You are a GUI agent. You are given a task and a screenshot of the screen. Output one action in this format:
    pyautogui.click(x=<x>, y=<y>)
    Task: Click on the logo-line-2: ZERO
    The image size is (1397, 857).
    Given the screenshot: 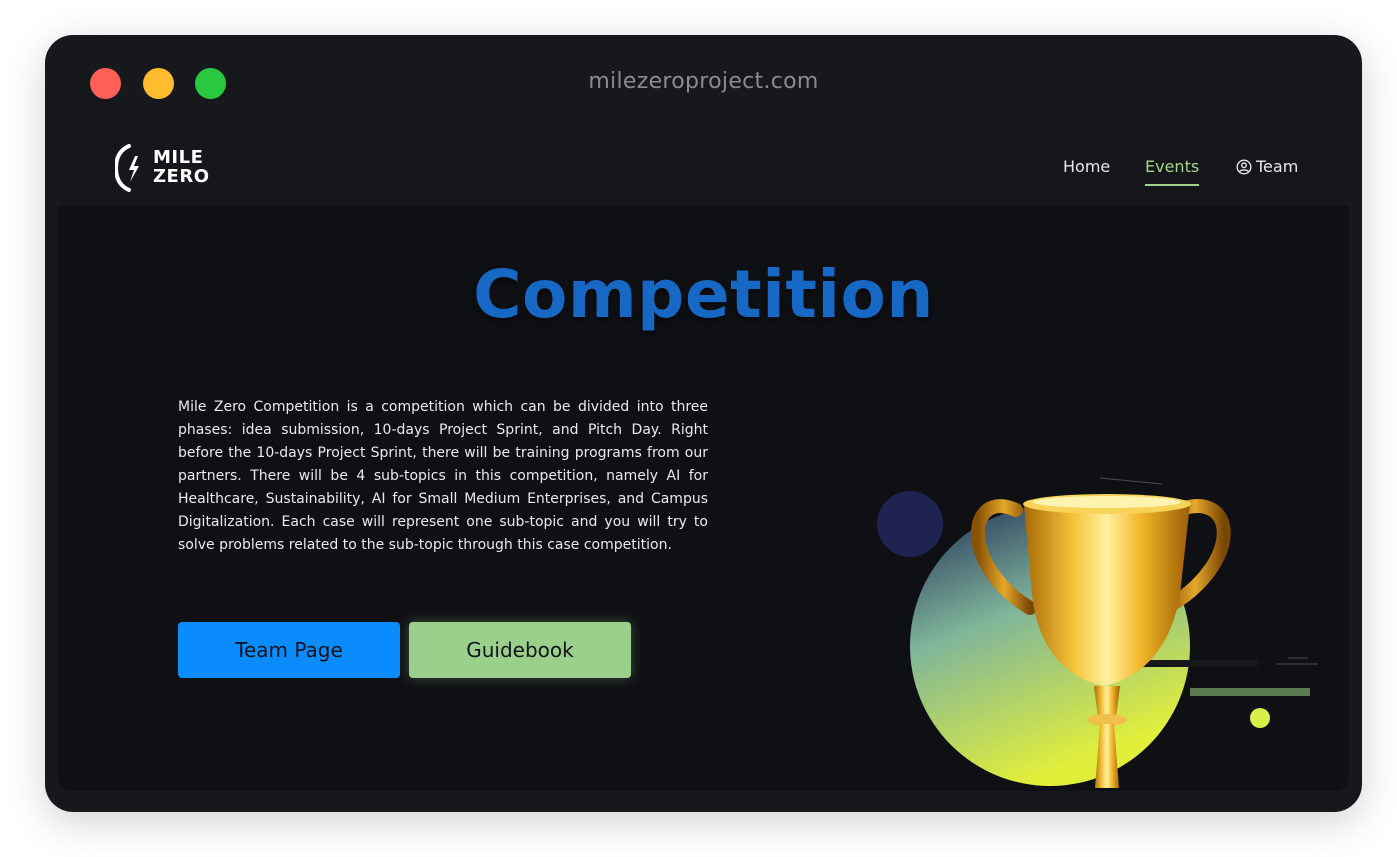 What is the action you would take?
    pyautogui.click(x=181, y=176)
    